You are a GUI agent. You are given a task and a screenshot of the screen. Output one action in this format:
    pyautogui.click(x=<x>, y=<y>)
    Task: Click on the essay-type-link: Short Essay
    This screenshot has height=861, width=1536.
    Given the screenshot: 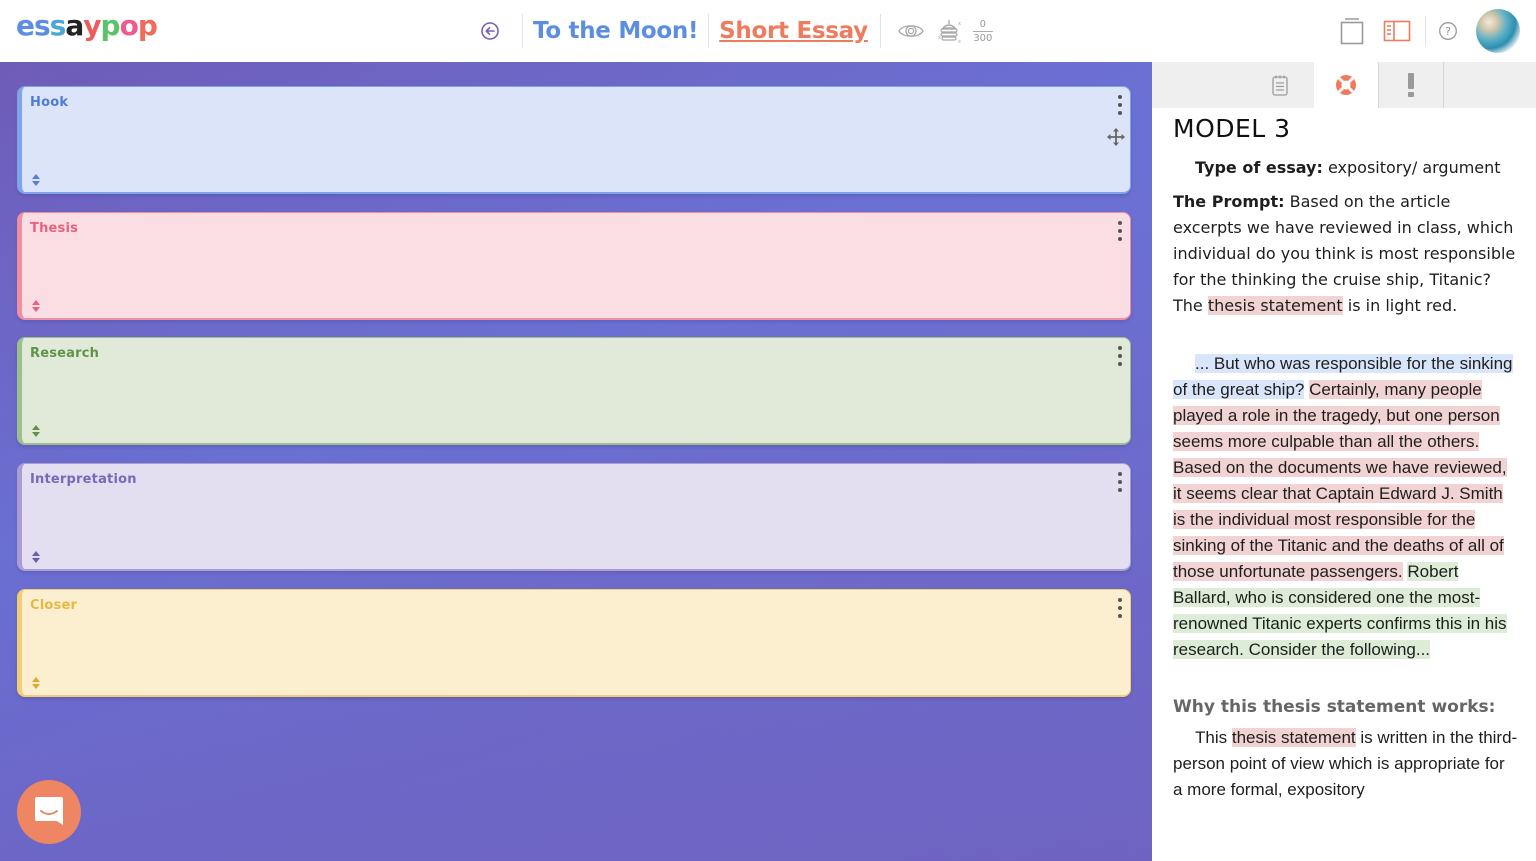 What is the action you would take?
    pyautogui.click(x=793, y=31)
    